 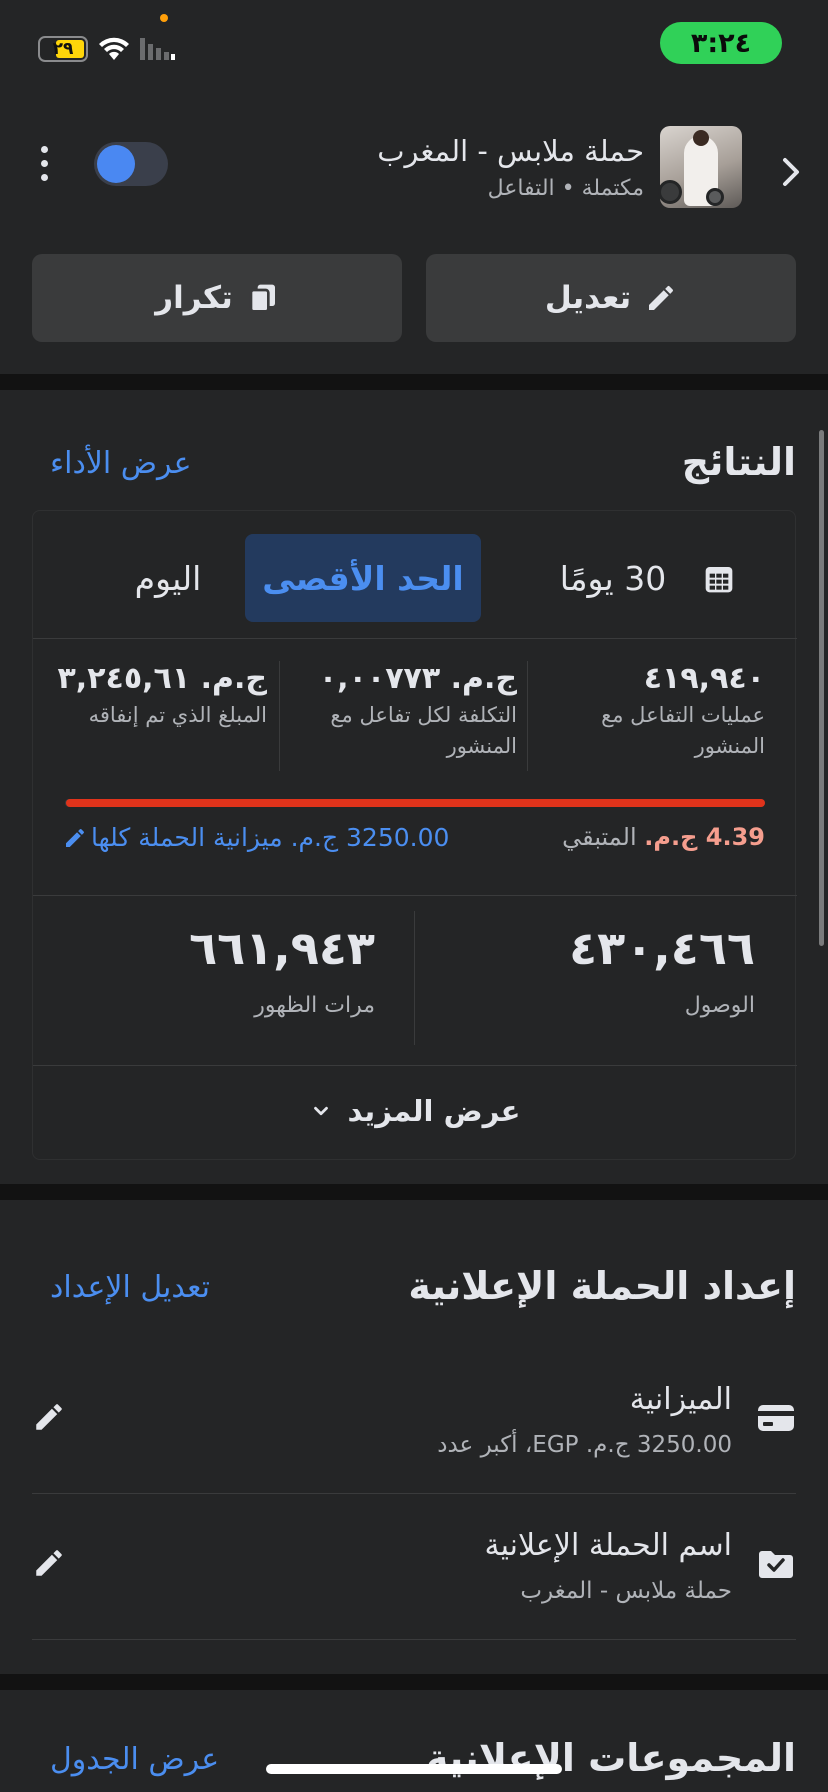 I want to click on home-indicator, so click(x=414, y=1769).